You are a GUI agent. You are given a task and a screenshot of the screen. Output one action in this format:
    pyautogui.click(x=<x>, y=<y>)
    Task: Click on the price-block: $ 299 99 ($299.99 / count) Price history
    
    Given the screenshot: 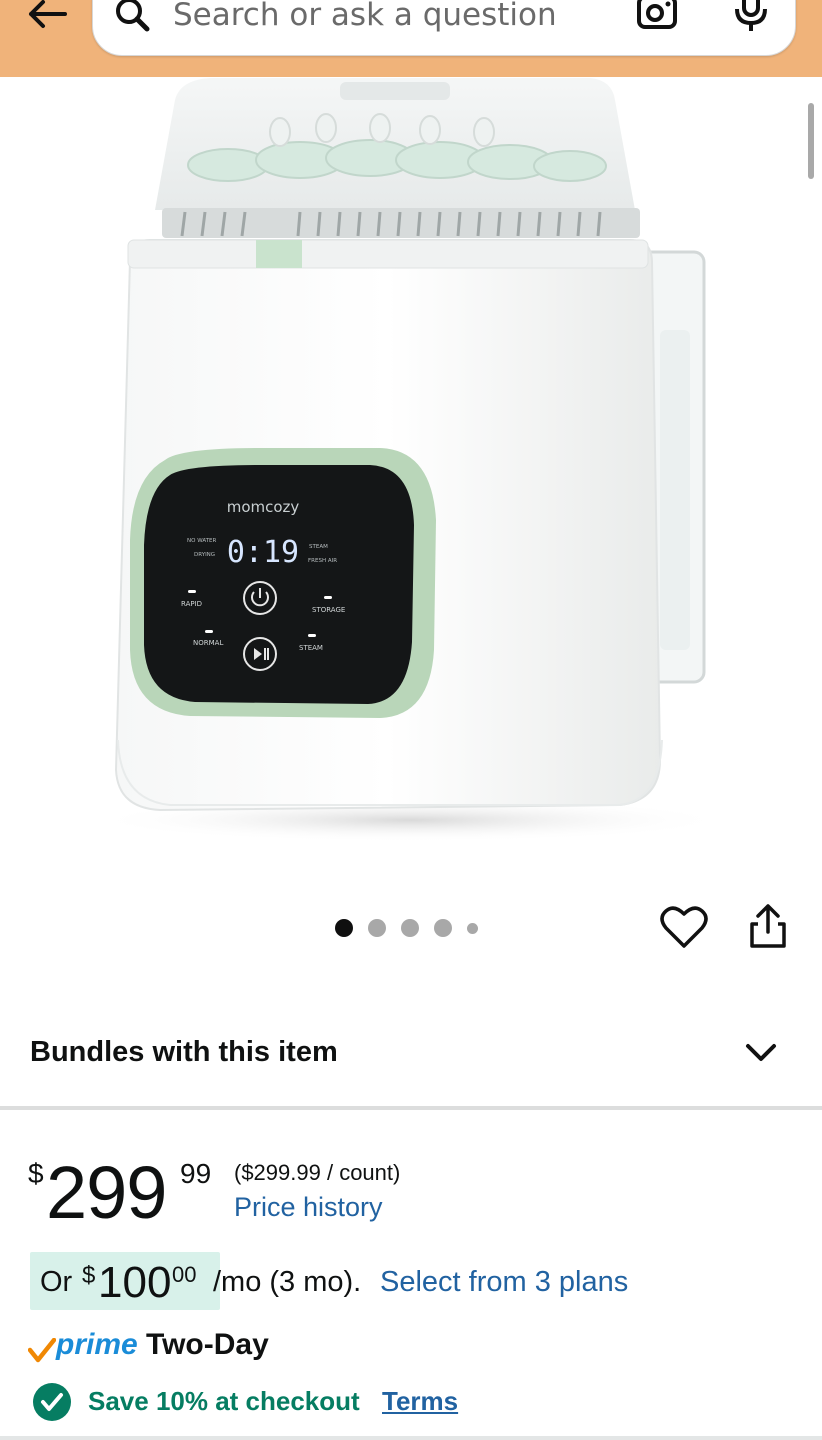 What is the action you would take?
    pyautogui.click(x=423, y=1192)
    